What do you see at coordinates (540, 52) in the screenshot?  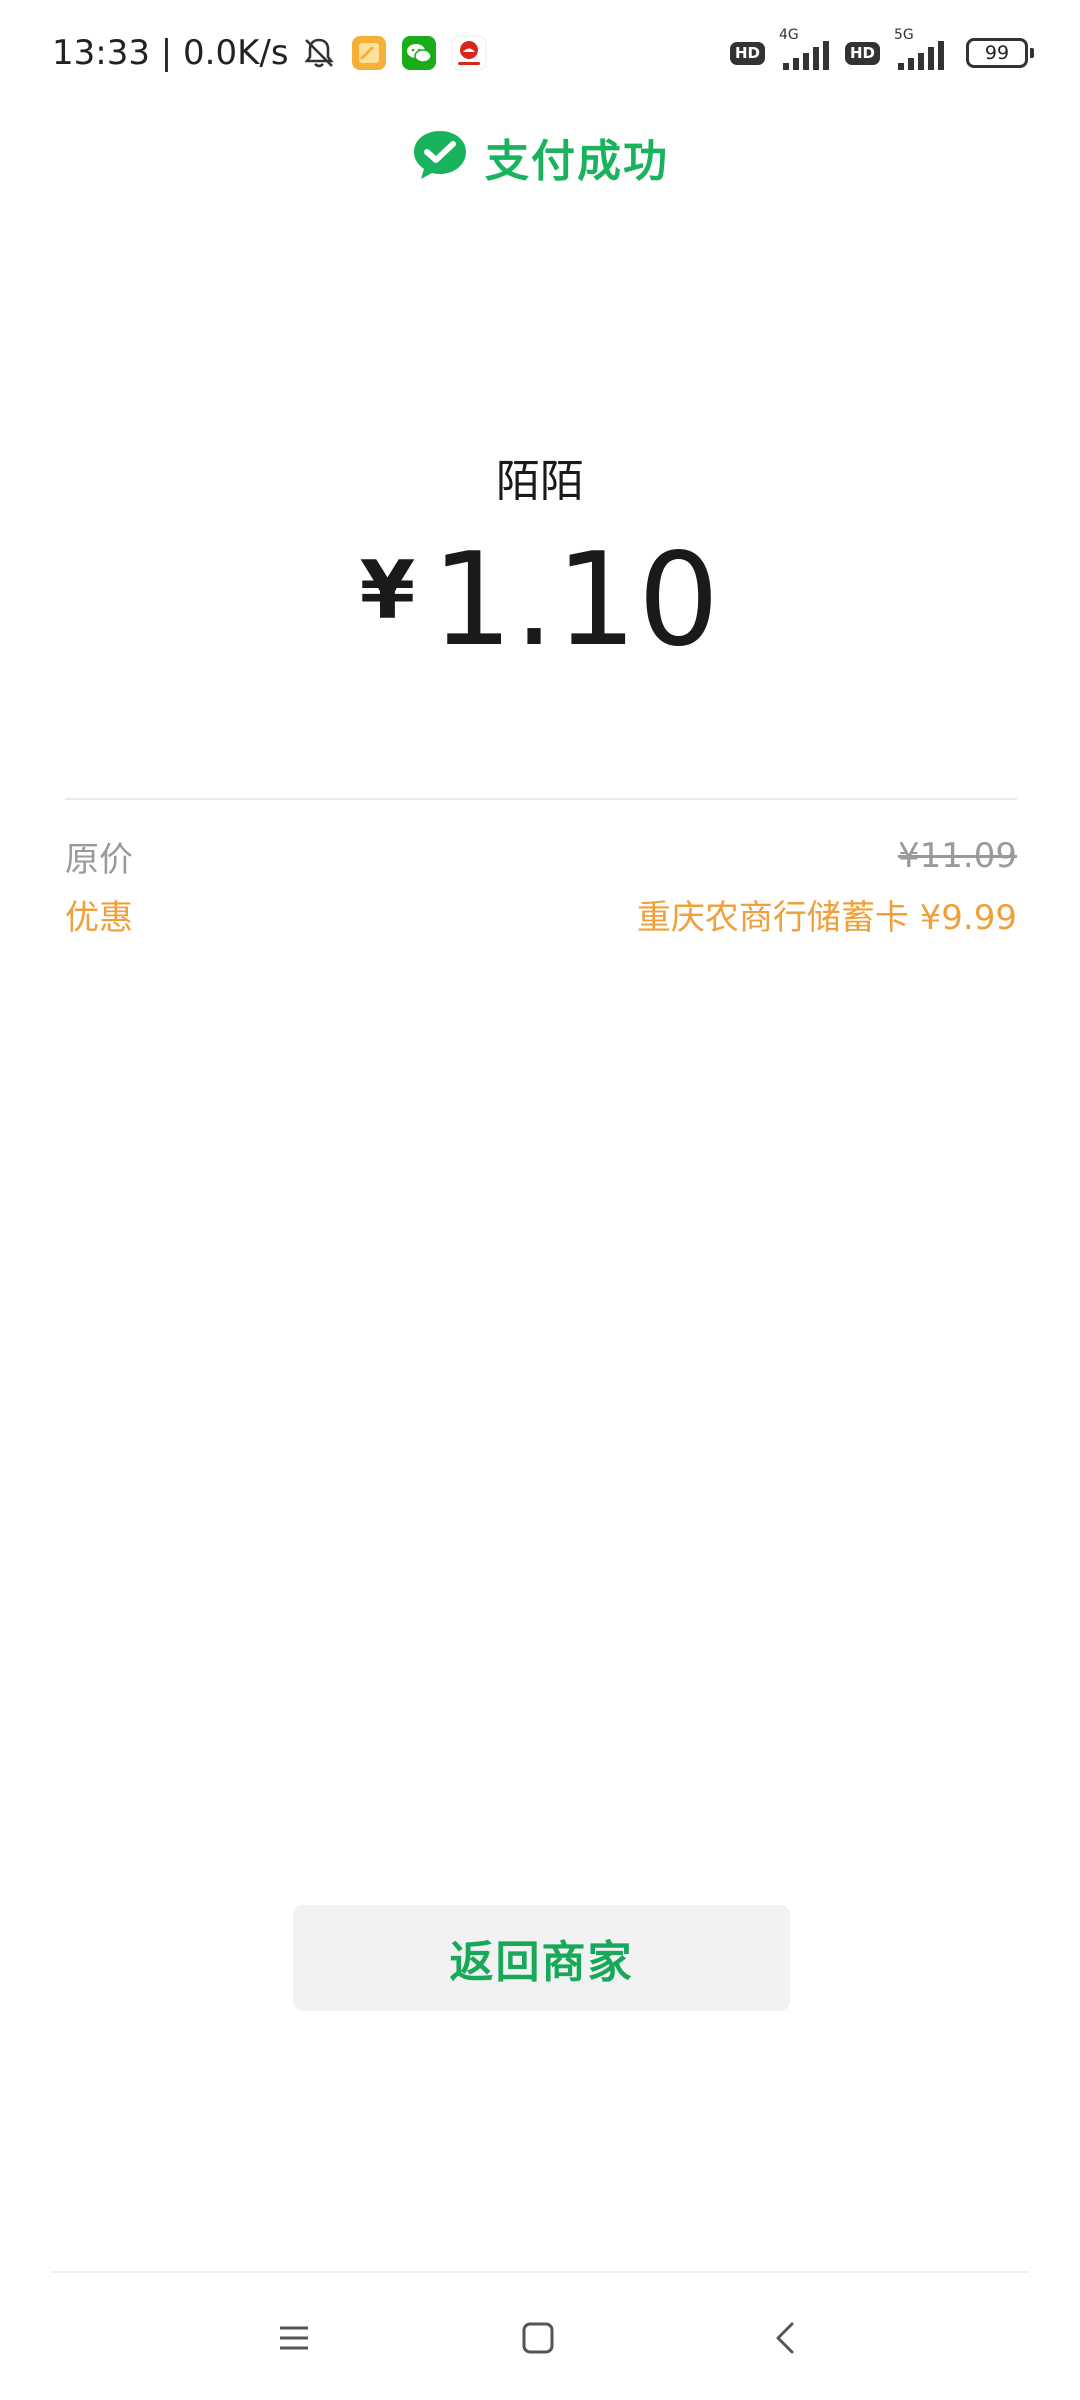 I see `status-bar: 13:33 | 0.0K/s HD 4G HD 5G 99` at bounding box center [540, 52].